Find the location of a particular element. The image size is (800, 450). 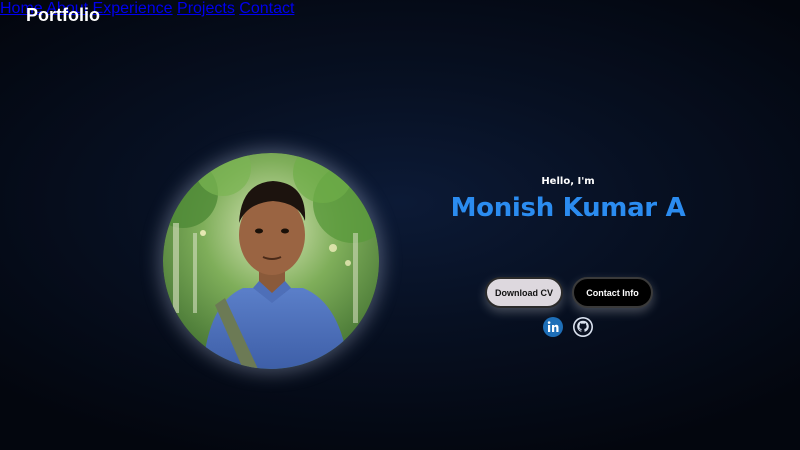

linkedin-icon is located at coordinates (553, 327).